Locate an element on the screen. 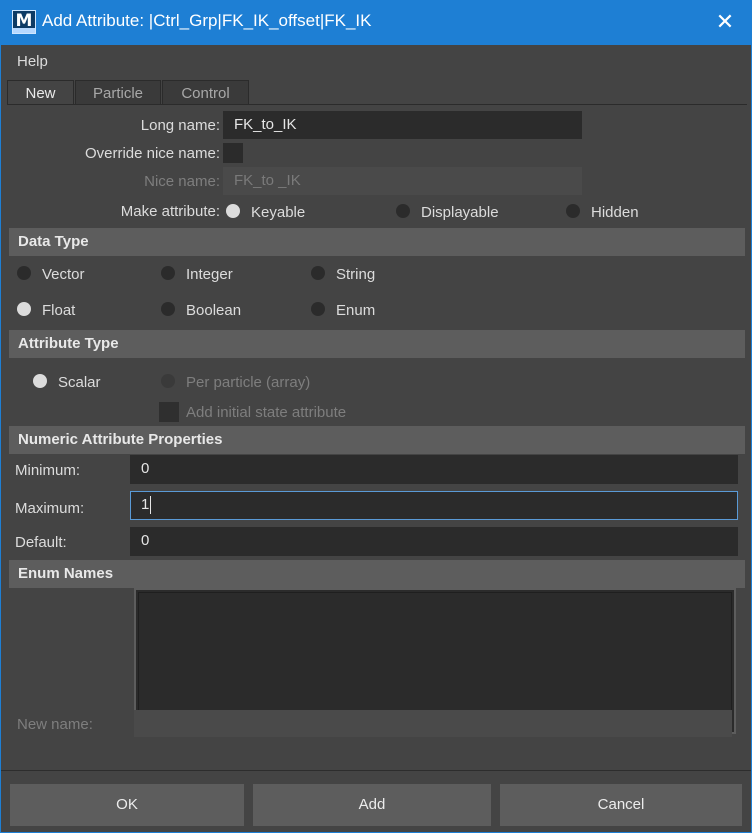  numeric-properties-header: Numeric Attribute Properties is located at coordinates (377, 440).